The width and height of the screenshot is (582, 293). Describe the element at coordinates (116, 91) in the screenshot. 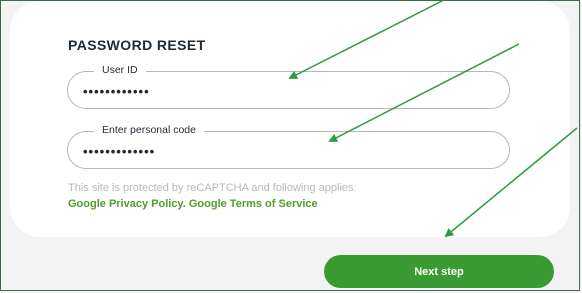

I see `user-id-input: ••••••••••••` at that location.